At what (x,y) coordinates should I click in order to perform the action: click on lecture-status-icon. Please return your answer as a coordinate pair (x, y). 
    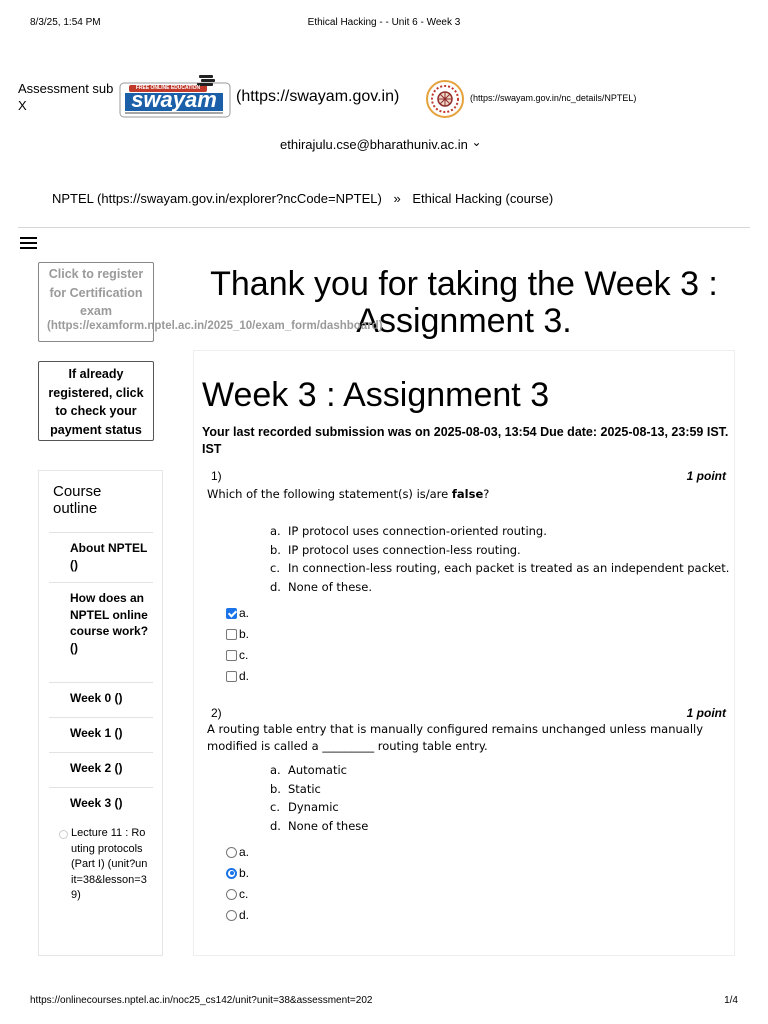
    Looking at the image, I should click on (63, 834).